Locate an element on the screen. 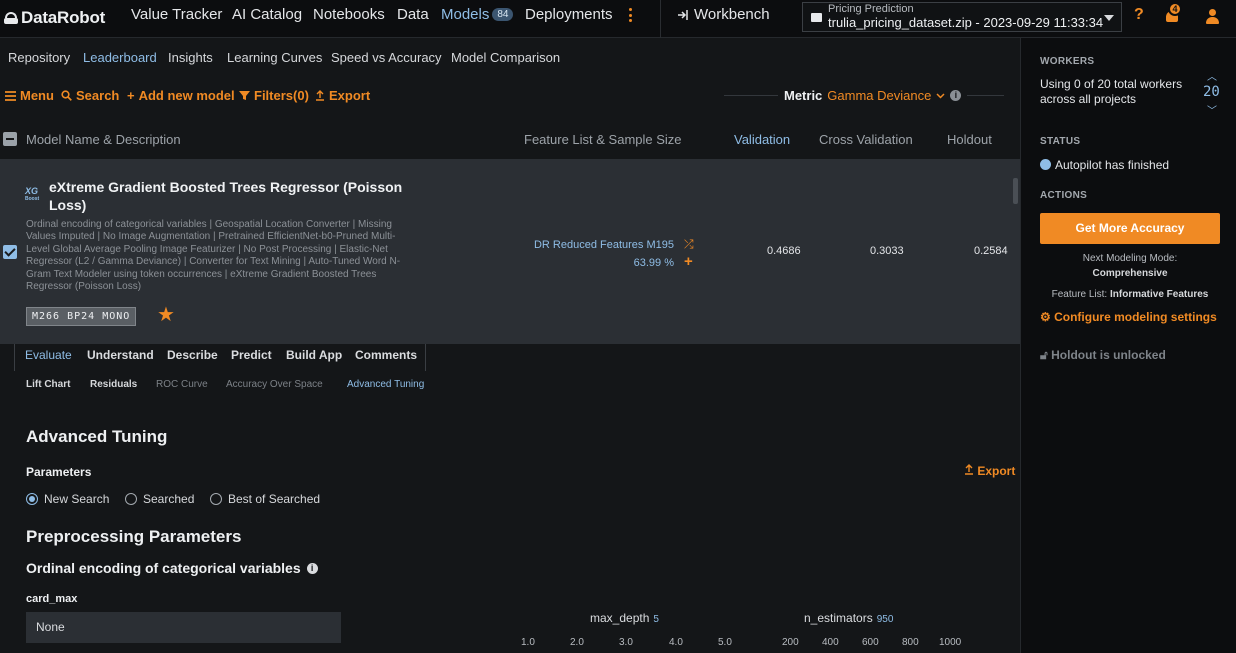 Image resolution: width=1236 pixels, height=653 pixels. search-label: Search is located at coordinates (98, 95).